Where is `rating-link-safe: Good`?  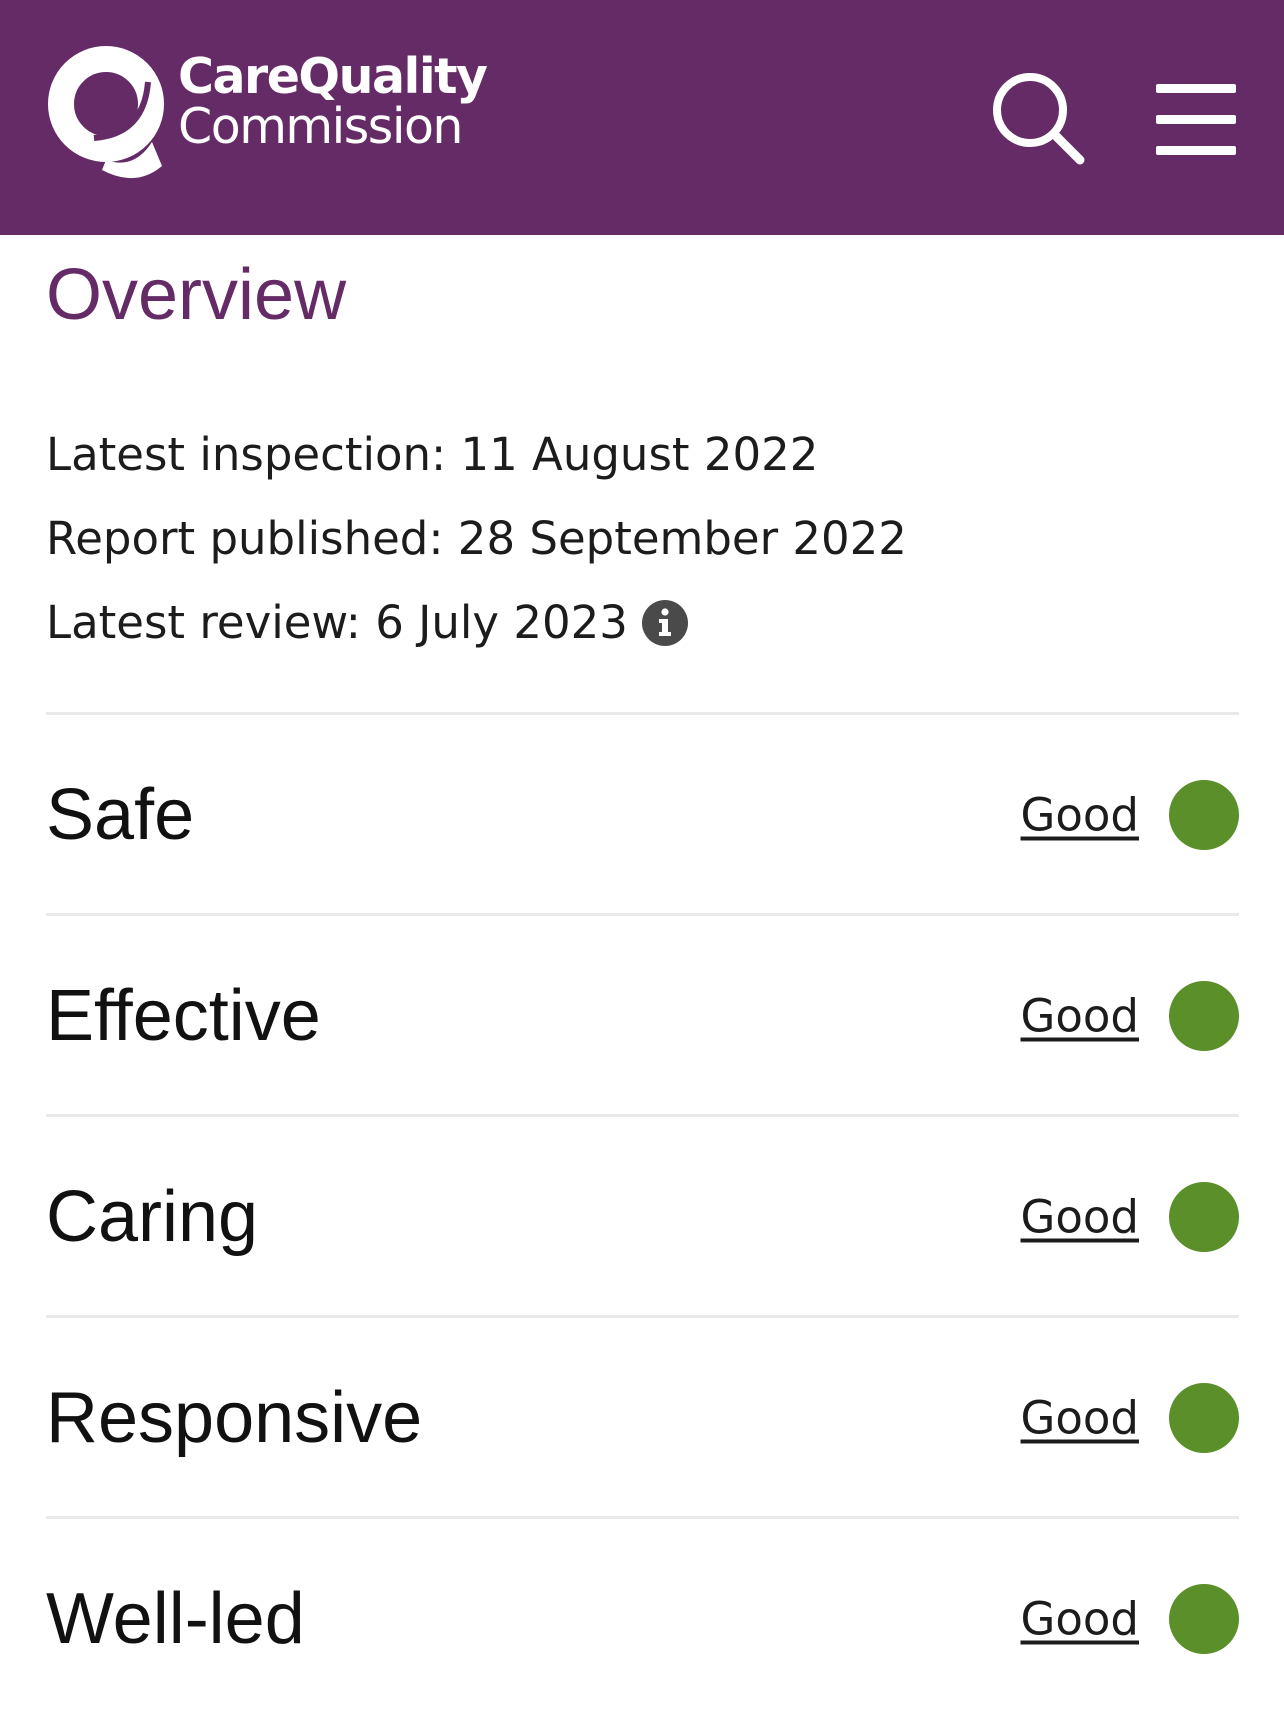 rating-link-safe: Good is located at coordinates (1080, 815).